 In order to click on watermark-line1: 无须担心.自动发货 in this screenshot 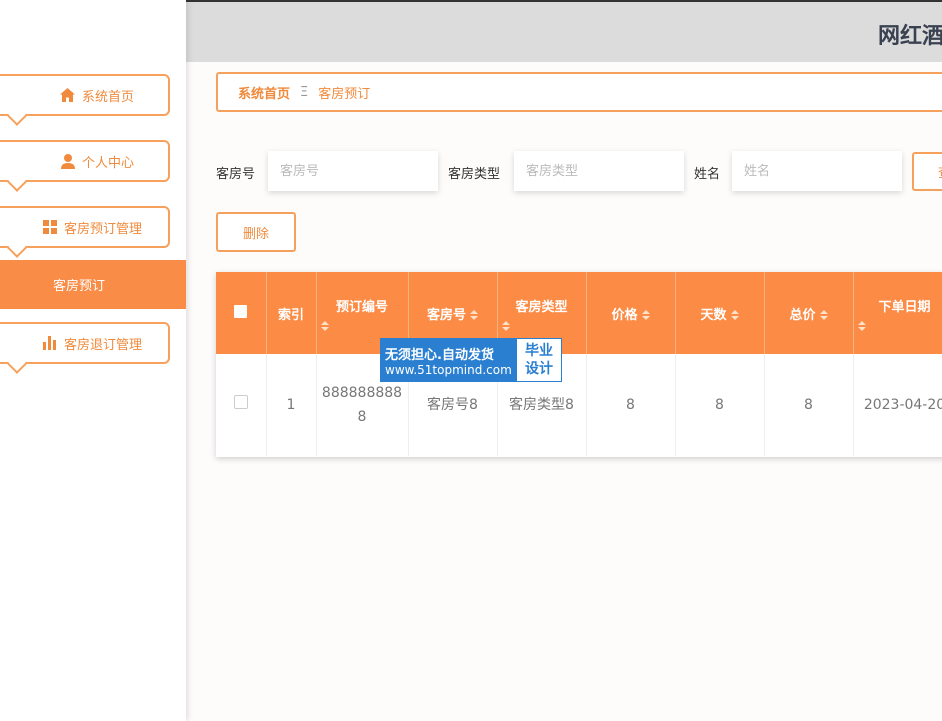, I will do `click(439, 355)`.